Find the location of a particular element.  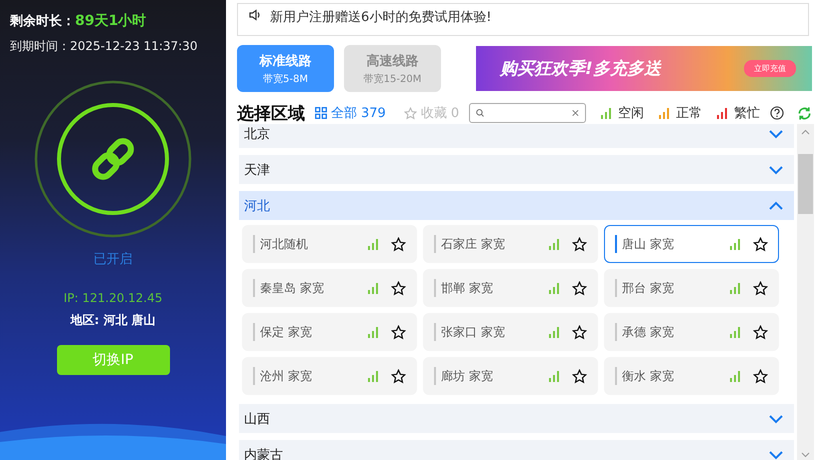

node-name: 石家庄 家宽 is located at coordinates (485, 244).